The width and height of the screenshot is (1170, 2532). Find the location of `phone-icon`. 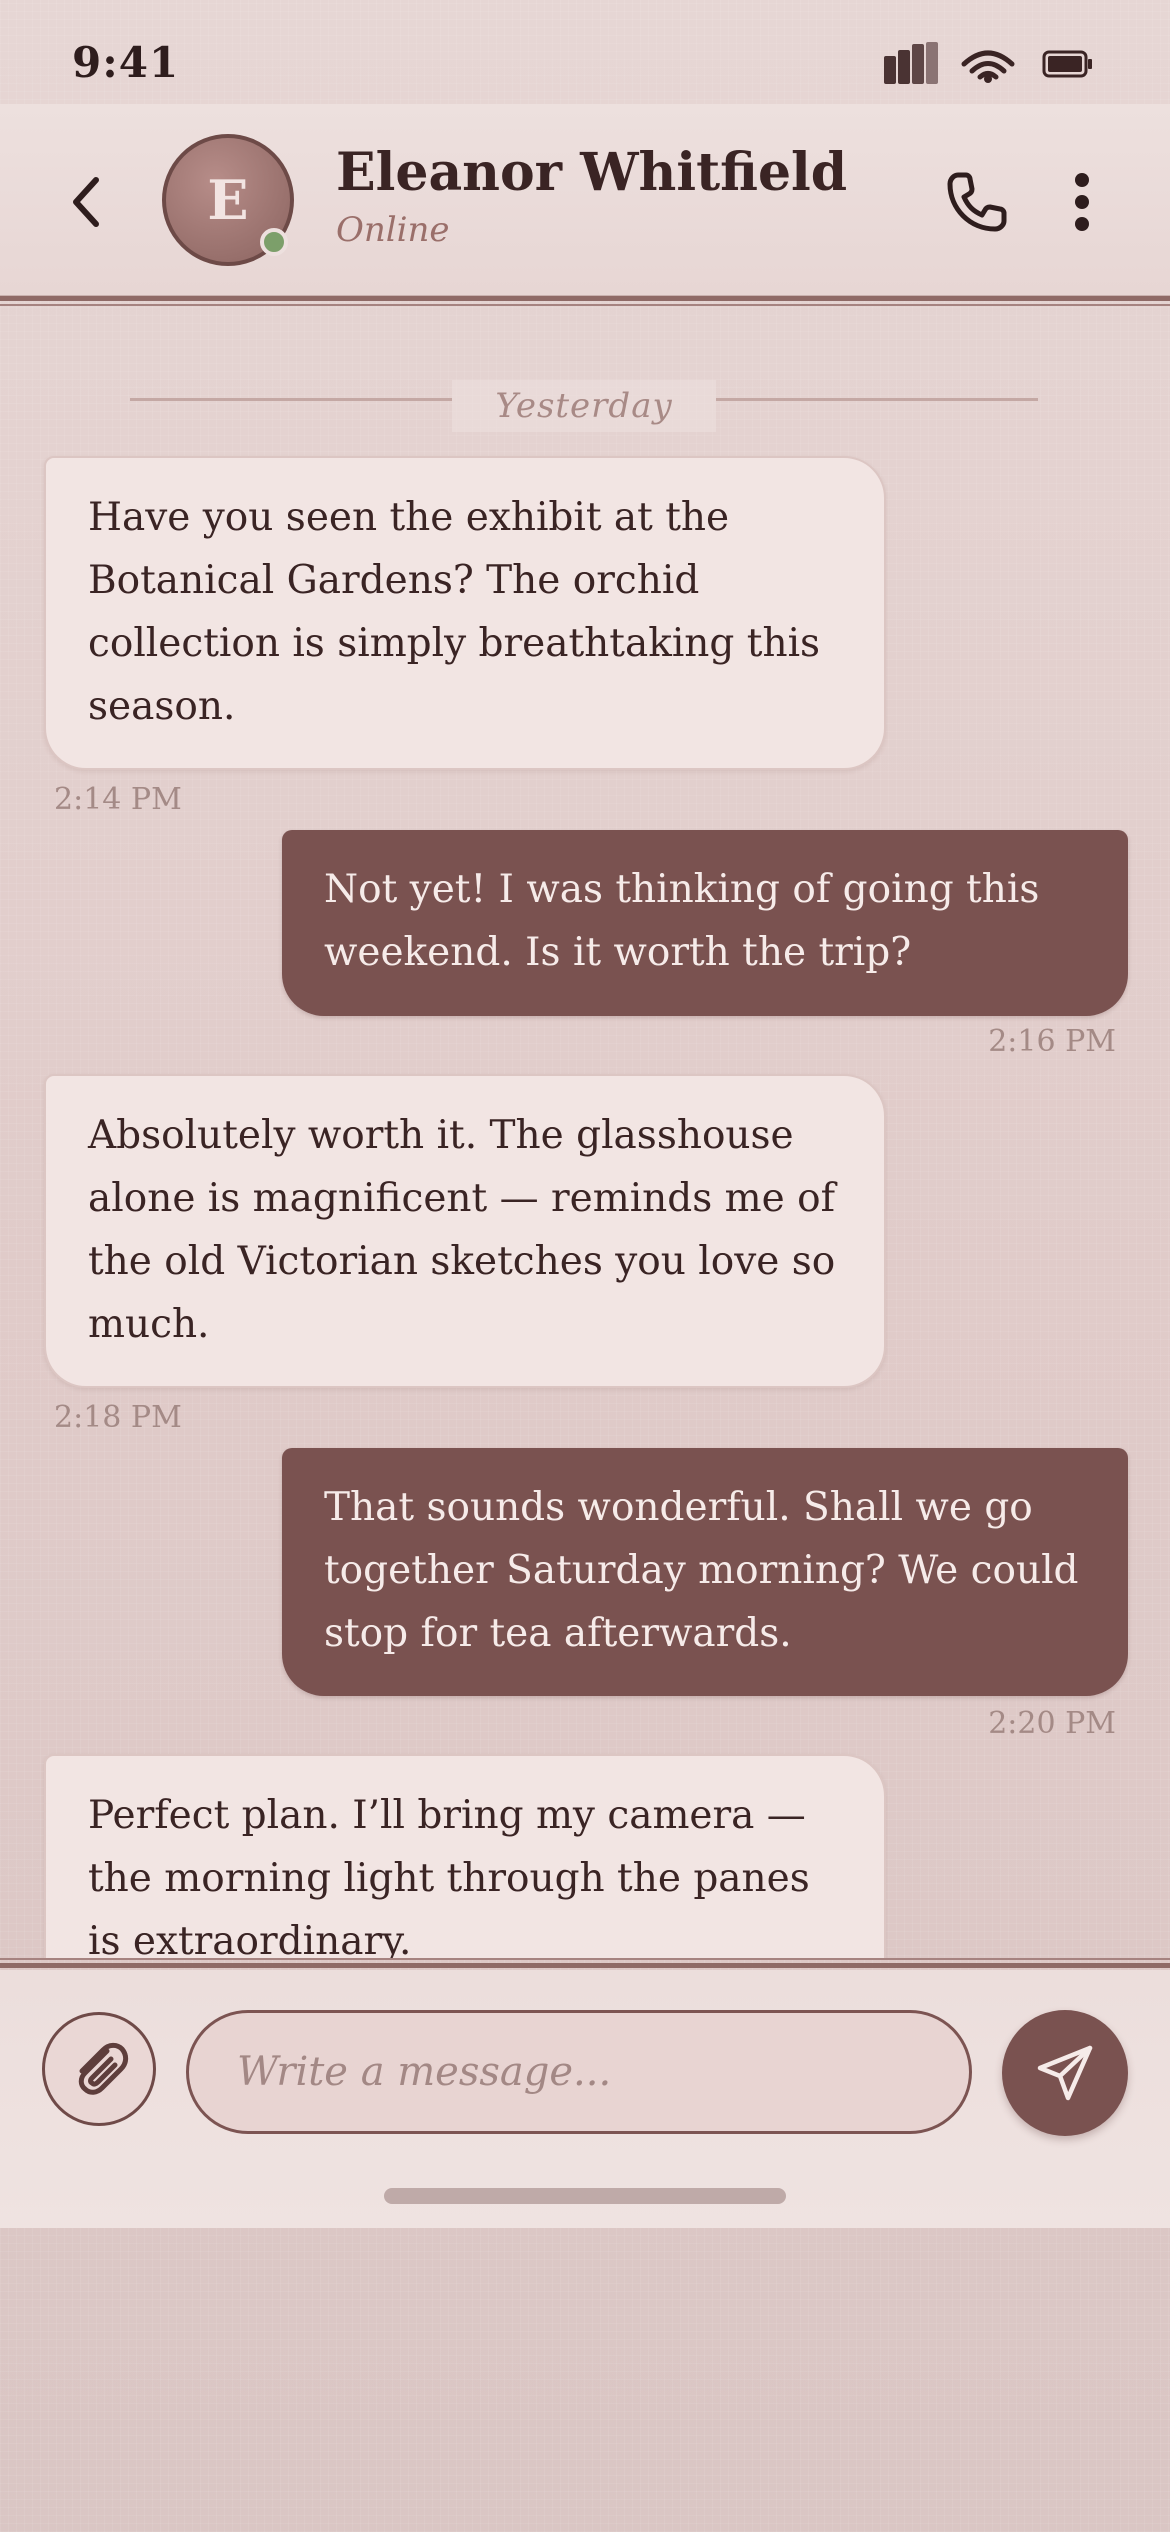

phone-icon is located at coordinates (977, 202).